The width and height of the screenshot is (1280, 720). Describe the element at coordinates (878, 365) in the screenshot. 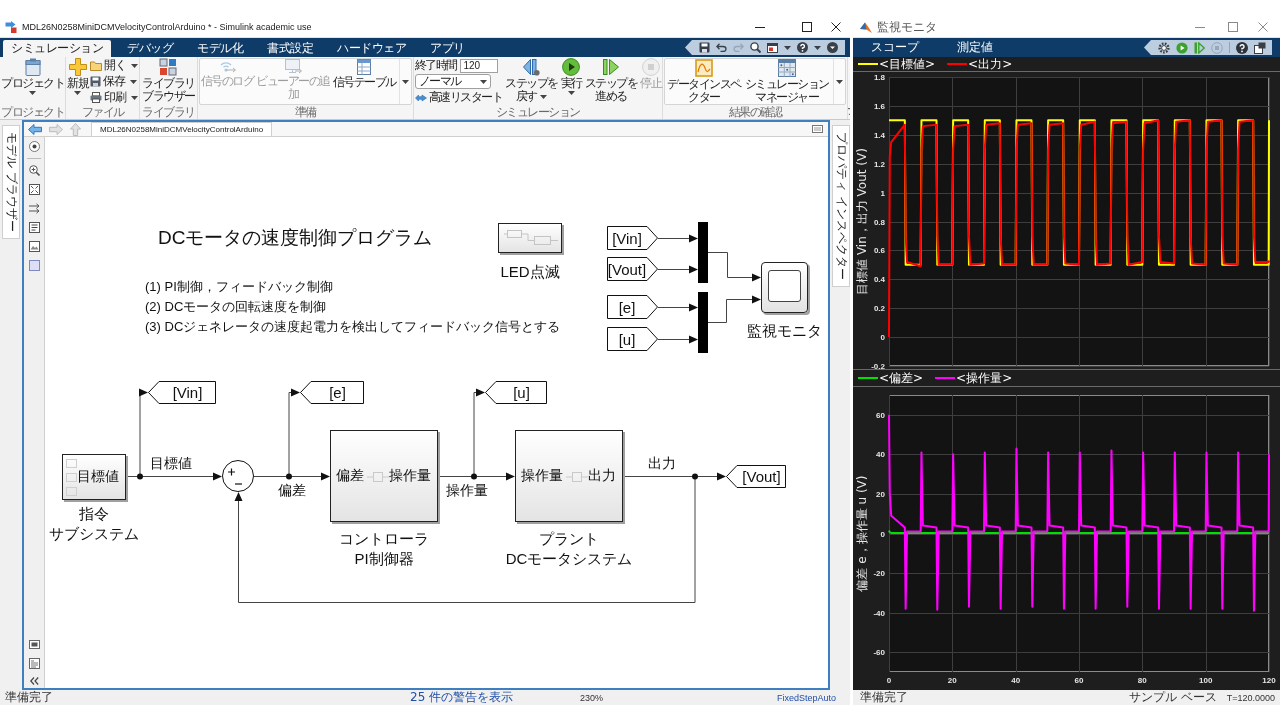

I see `tick-label: -0.2` at that location.